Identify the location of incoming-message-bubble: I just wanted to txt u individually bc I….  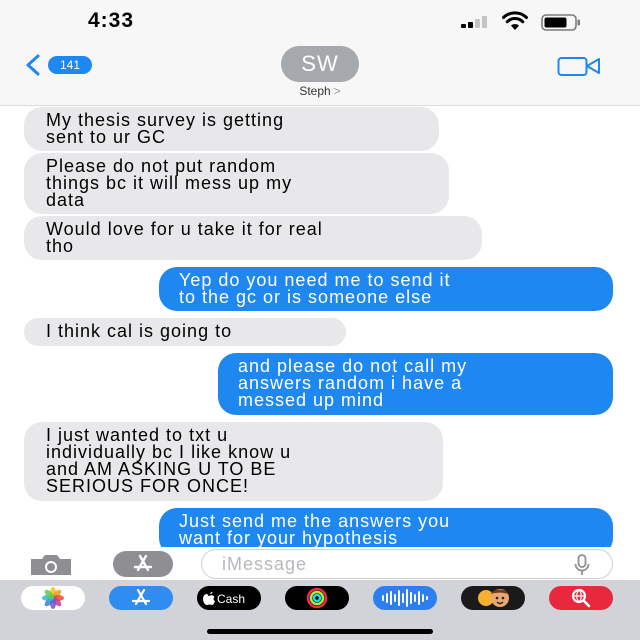
(233, 461).